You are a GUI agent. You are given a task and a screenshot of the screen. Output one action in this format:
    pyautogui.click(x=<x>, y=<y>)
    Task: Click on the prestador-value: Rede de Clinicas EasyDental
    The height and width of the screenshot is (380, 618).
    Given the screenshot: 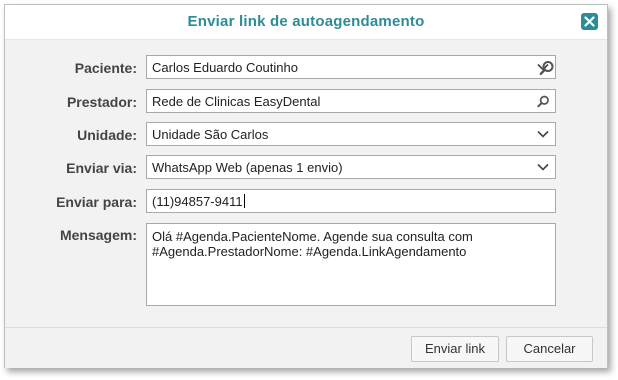 What is the action you would take?
    pyautogui.click(x=236, y=101)
    